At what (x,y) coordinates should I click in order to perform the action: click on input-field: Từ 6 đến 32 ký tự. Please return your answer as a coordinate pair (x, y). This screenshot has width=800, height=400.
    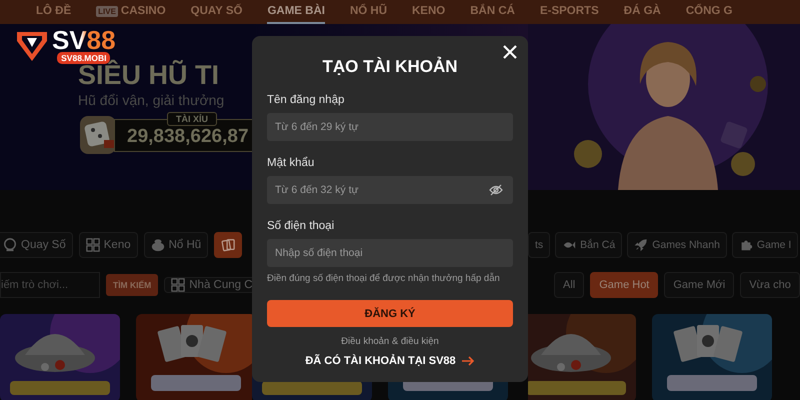
    Looking at the image, I should click on (390, 190).